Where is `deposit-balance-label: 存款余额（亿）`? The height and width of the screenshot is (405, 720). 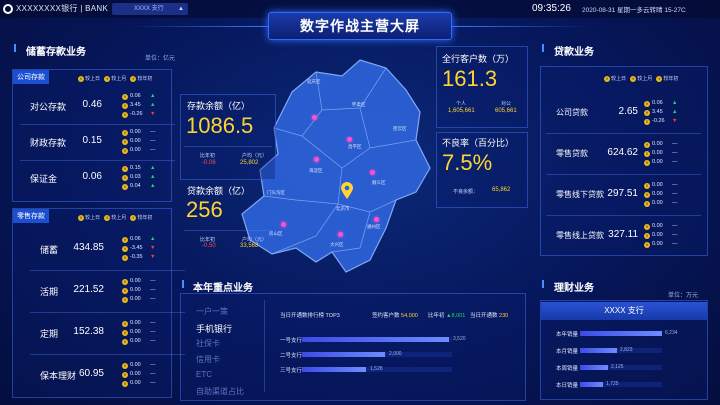 deposit-balance-label: 存款余额（亿） is located at coordinates (219, 106).